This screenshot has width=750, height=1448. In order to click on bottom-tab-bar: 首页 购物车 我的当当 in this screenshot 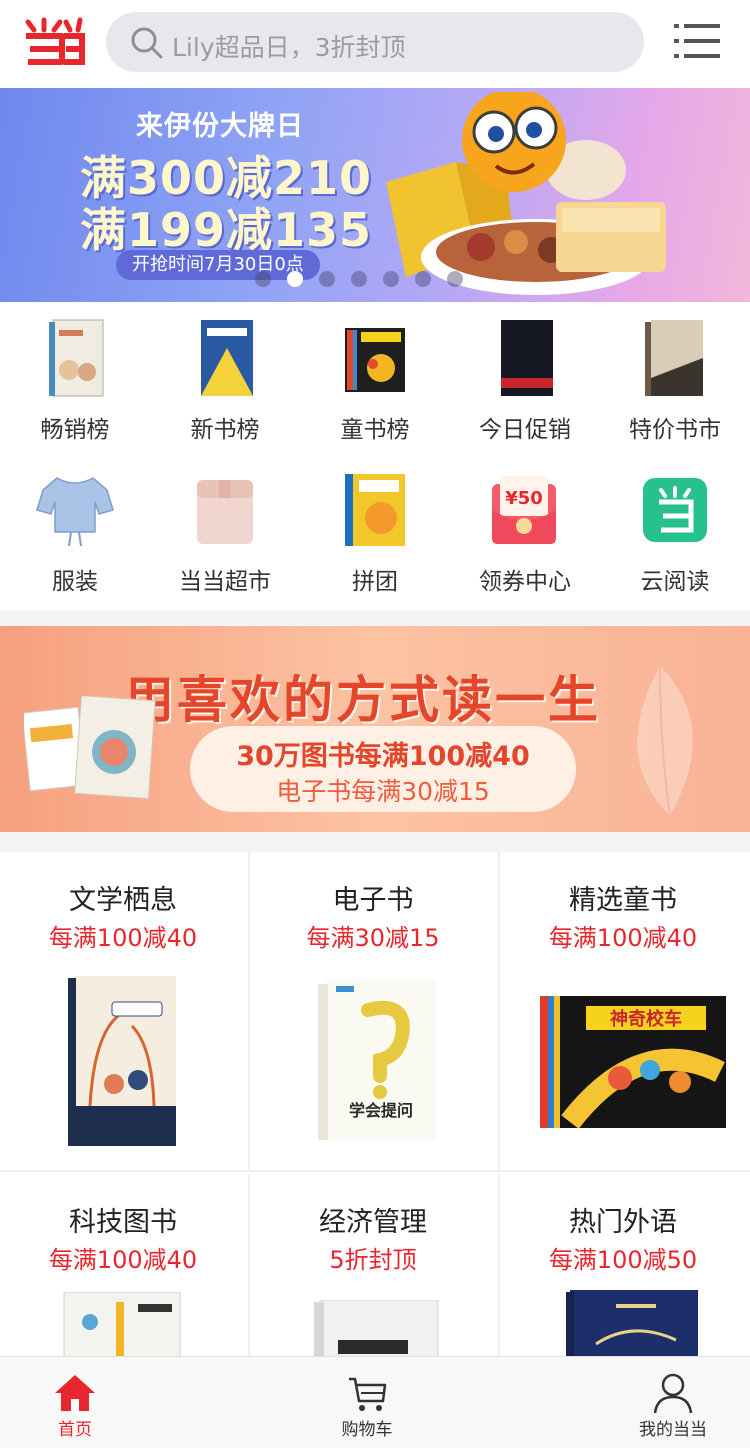, I will do `click(375, 1402)`.